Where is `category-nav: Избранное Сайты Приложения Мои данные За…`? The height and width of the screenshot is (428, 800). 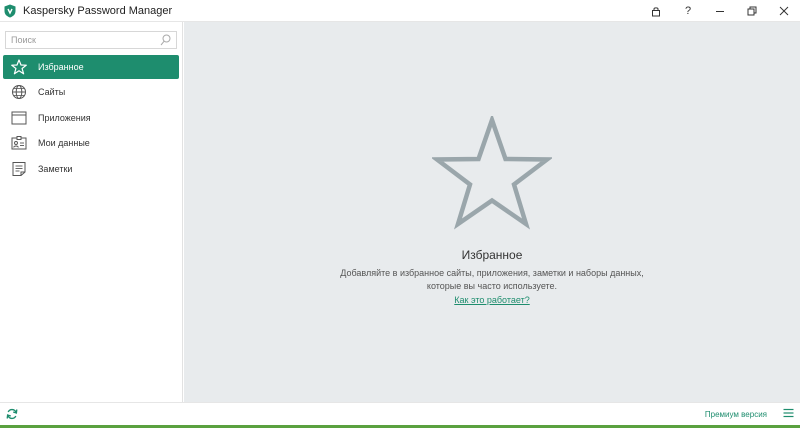
category-nav: Избранное Сайты Приложения Мои данные За… is located at coordinates (91, 118).